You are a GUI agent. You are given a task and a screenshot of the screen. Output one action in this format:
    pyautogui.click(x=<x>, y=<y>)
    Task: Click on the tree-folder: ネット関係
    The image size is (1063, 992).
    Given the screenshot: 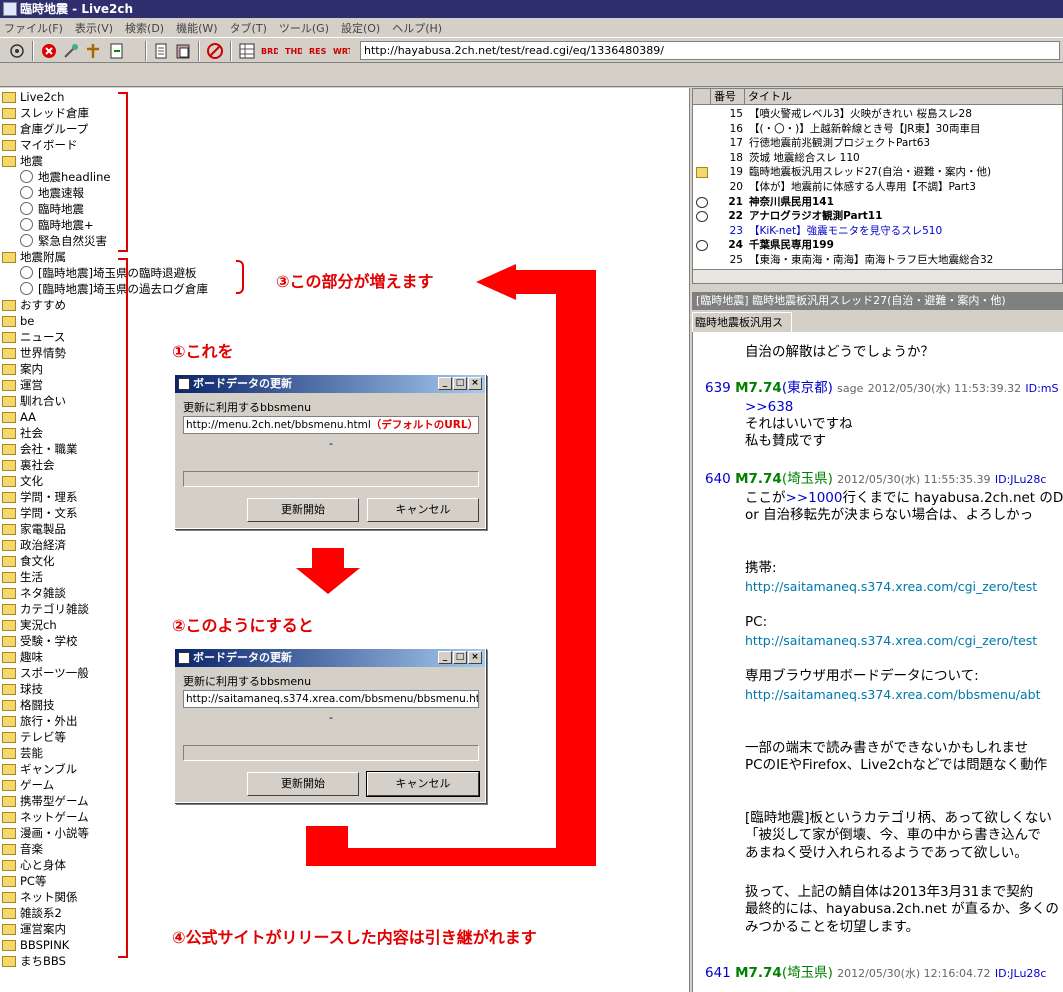 What is the action you would take?
    pyautogui.click(x=40, y=897)
    